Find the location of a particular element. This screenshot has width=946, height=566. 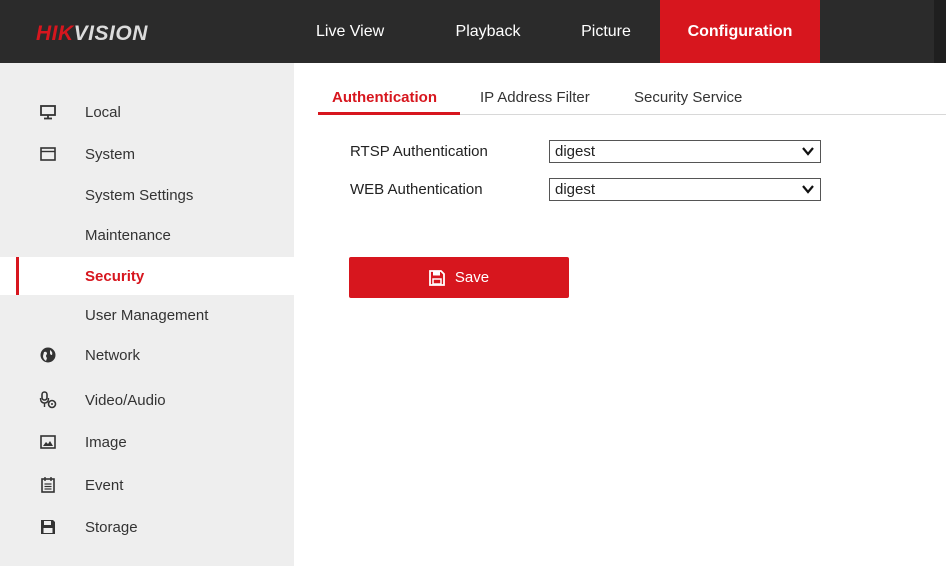

nav-playback: Playback is located at coordinates (488, 31).